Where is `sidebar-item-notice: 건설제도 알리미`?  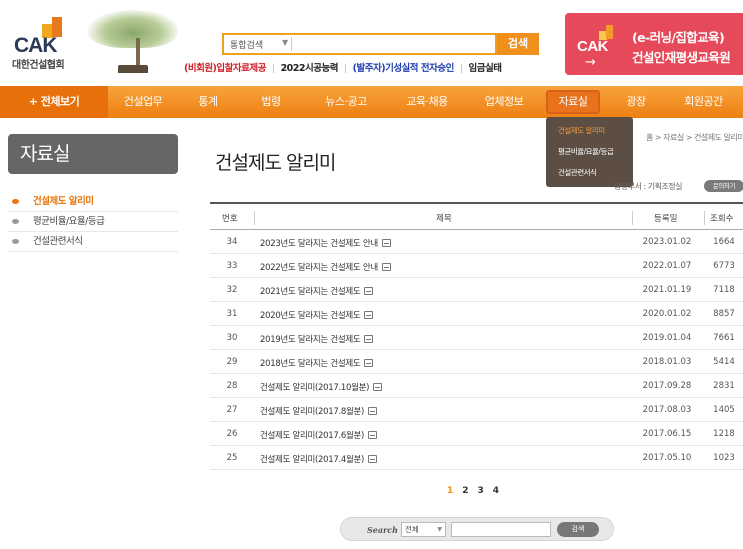 sidebar-item-notice: 건설제도 알리미 is located at coordinates (93, 202).